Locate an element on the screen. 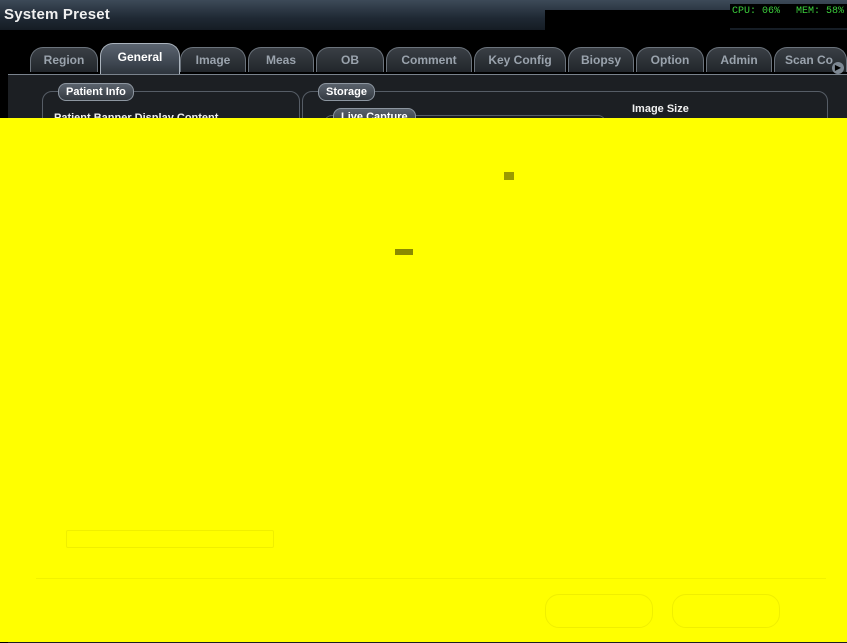 The width and height of the screenshot is (847, 643). cpu-usage: CPU: 06% is located at coordinates (756, 11).